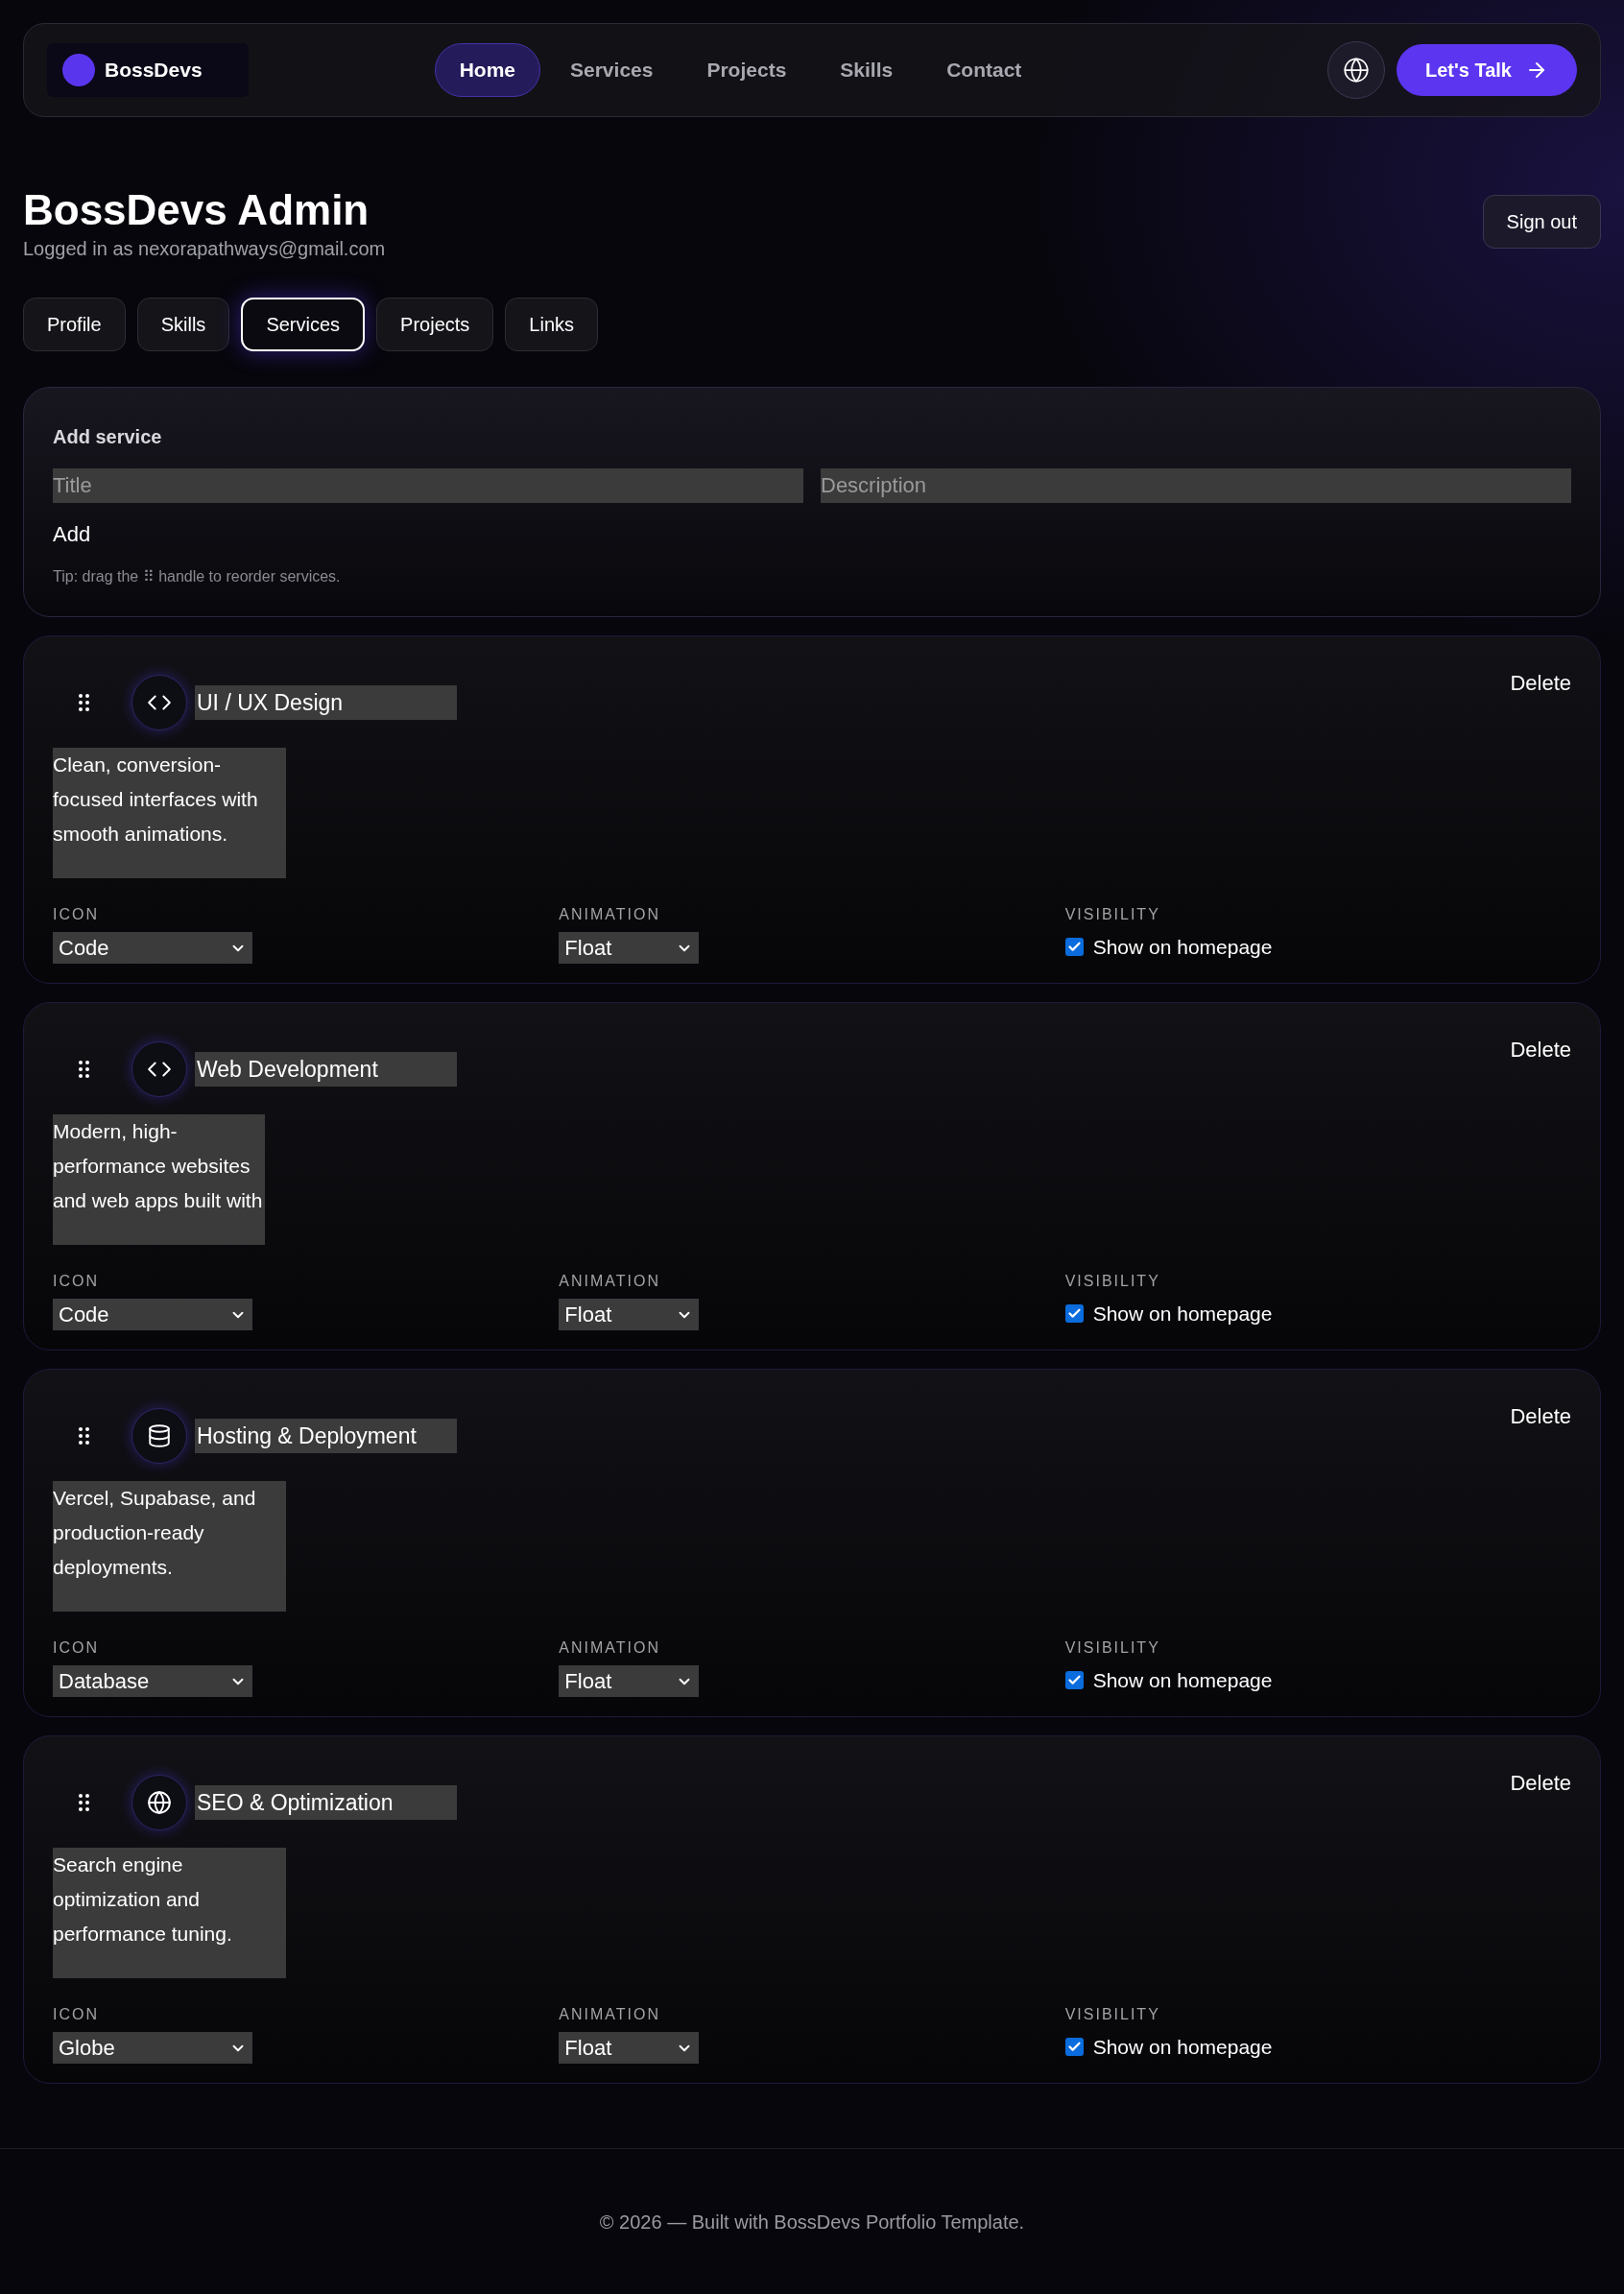  I want to click on nav-link: Contact, so click(984, 70).